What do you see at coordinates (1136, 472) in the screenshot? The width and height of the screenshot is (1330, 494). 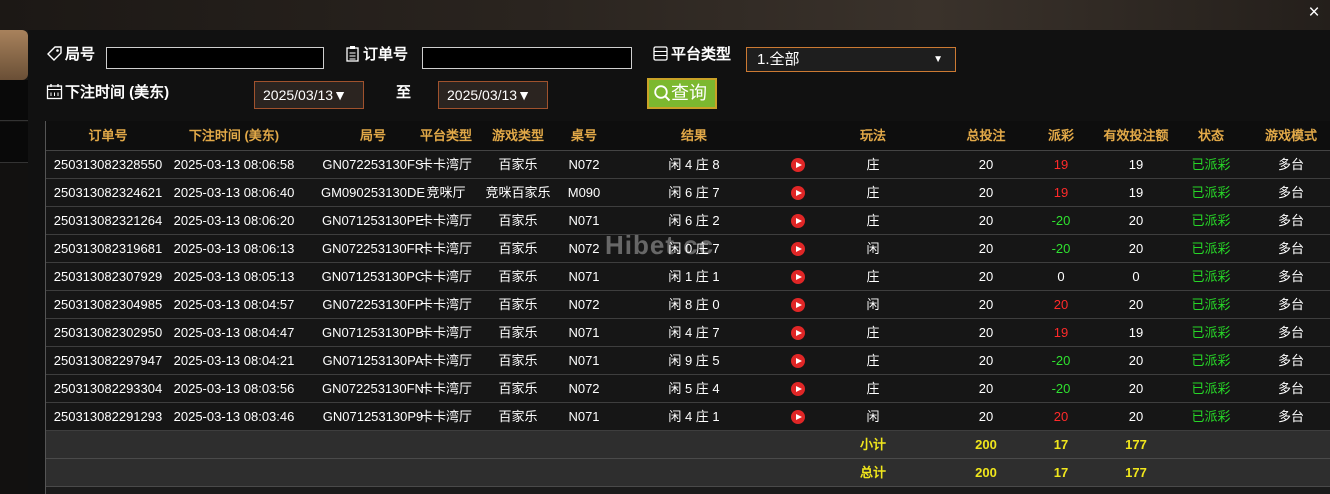 I see `total-valid: 177` at bounding box center [1136, 472].